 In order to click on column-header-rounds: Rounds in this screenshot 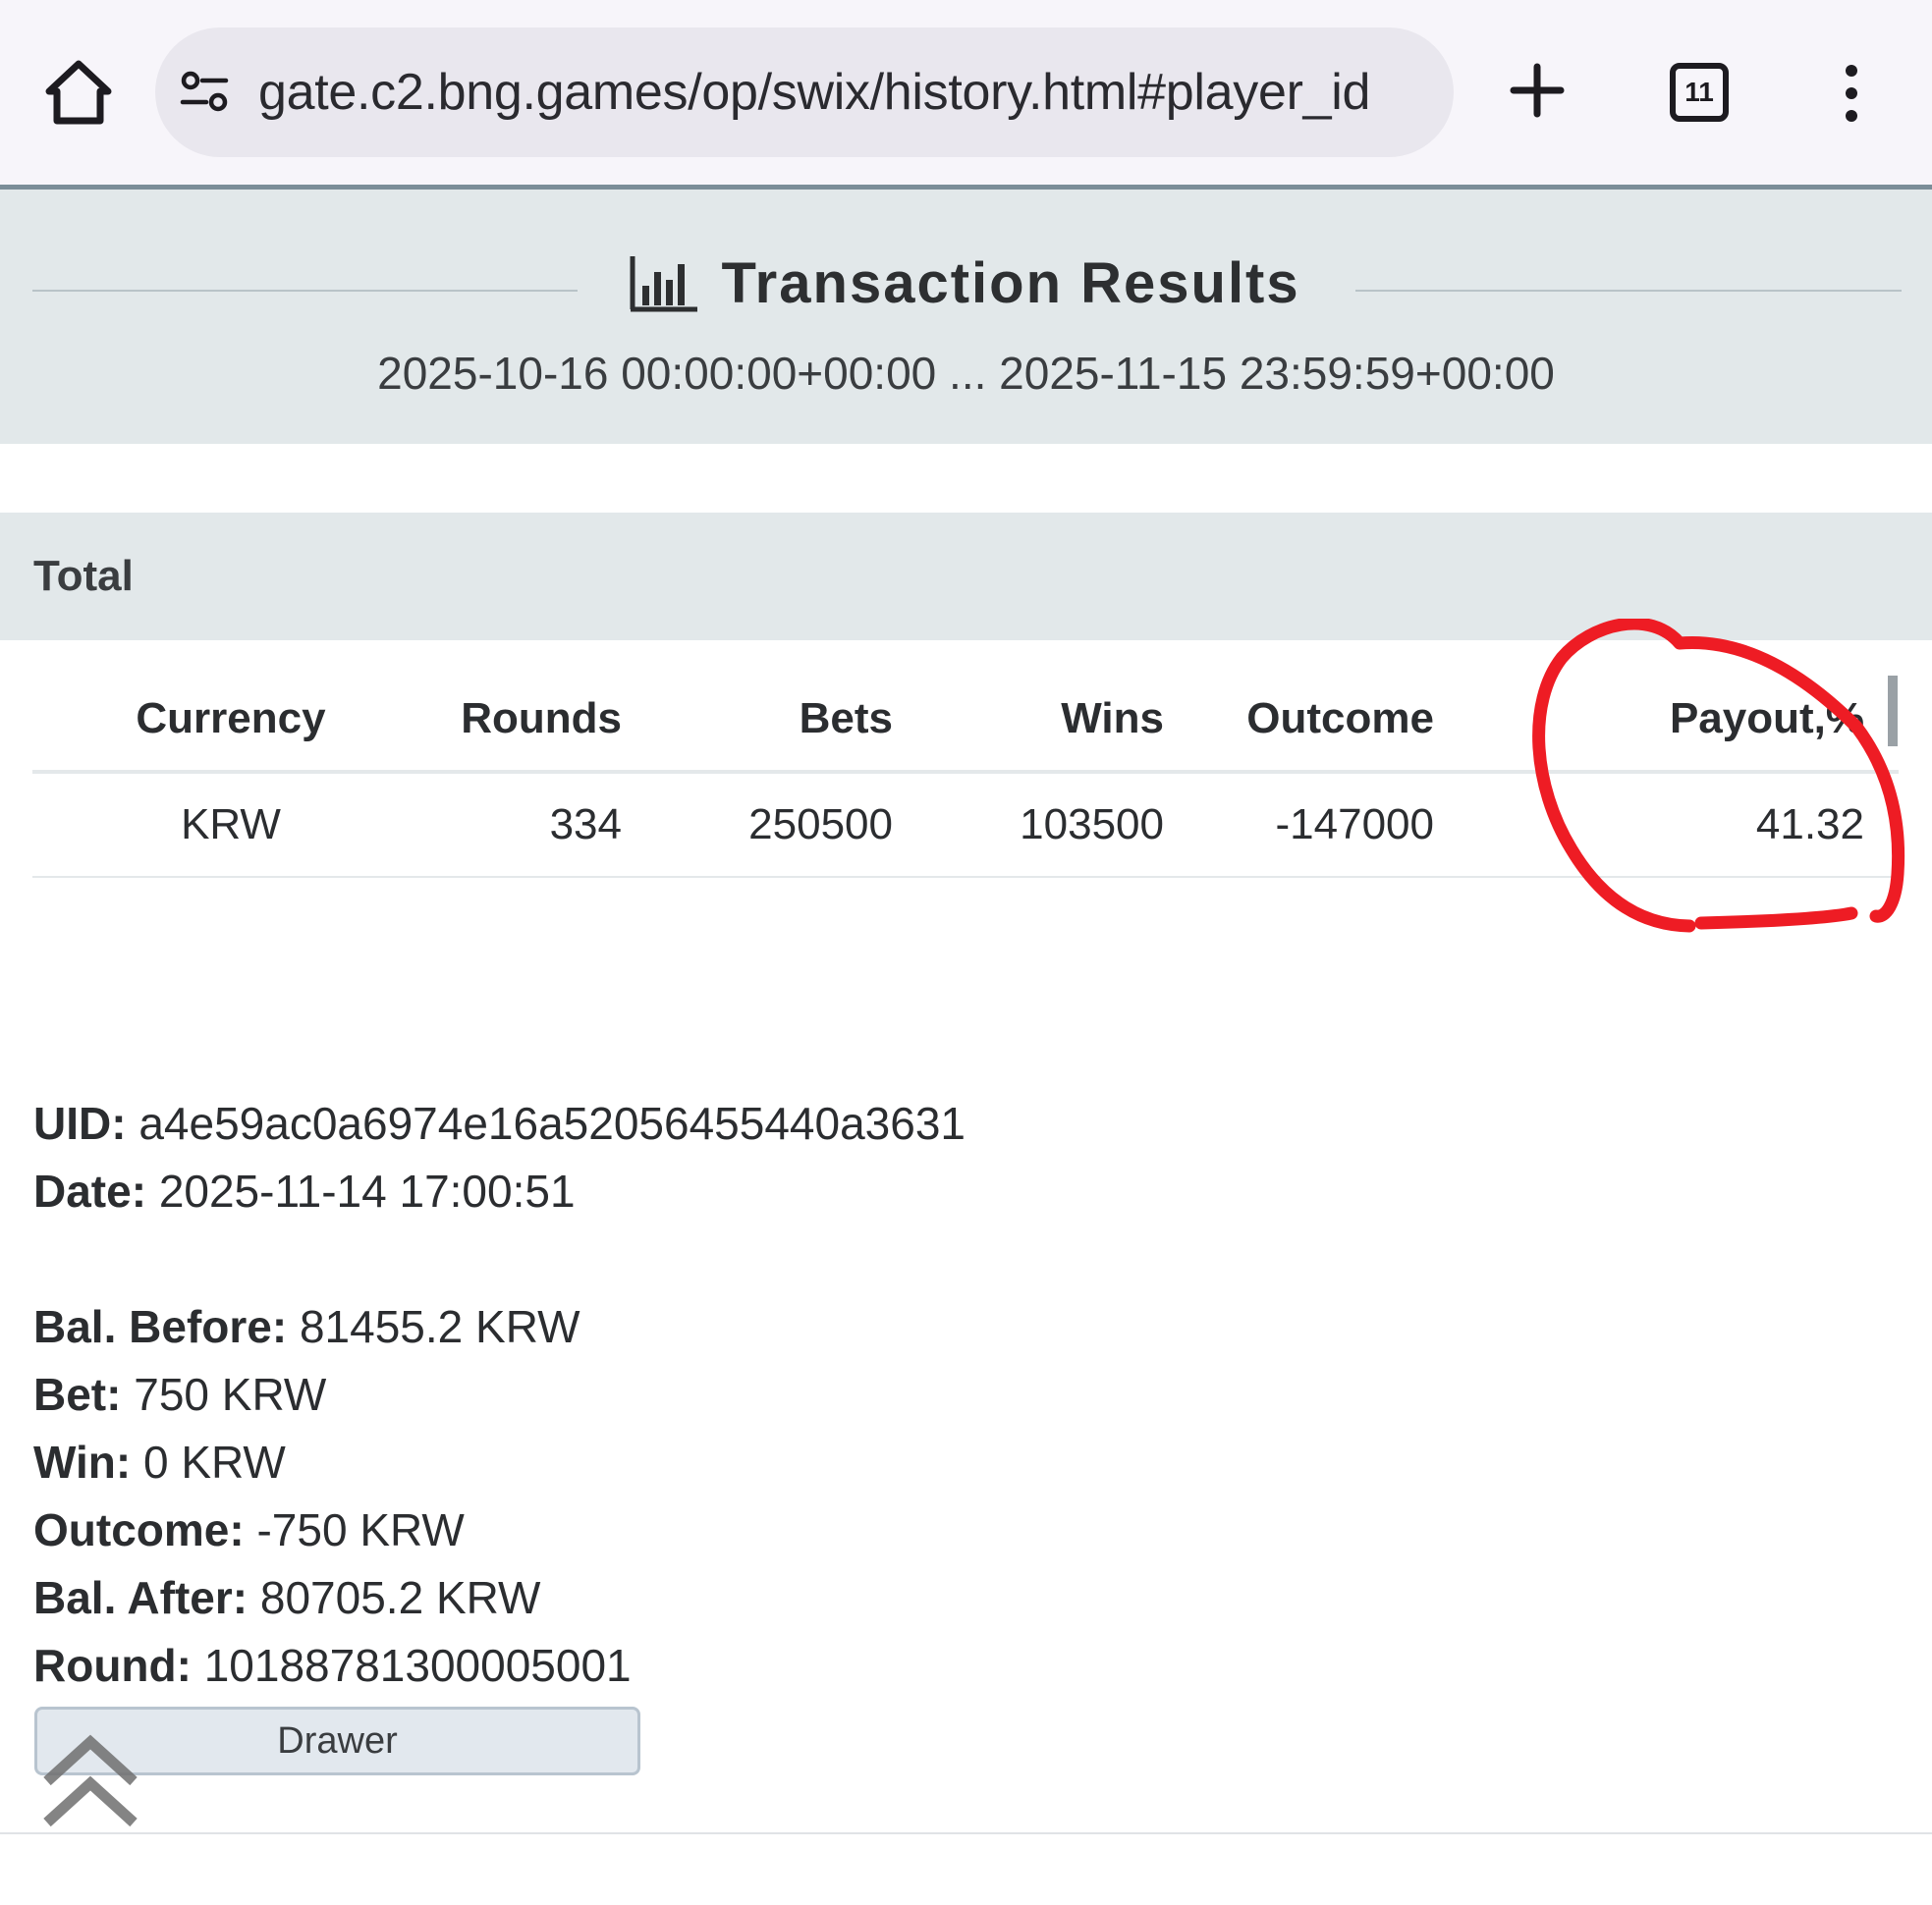, I will do `click(542, 718)`.